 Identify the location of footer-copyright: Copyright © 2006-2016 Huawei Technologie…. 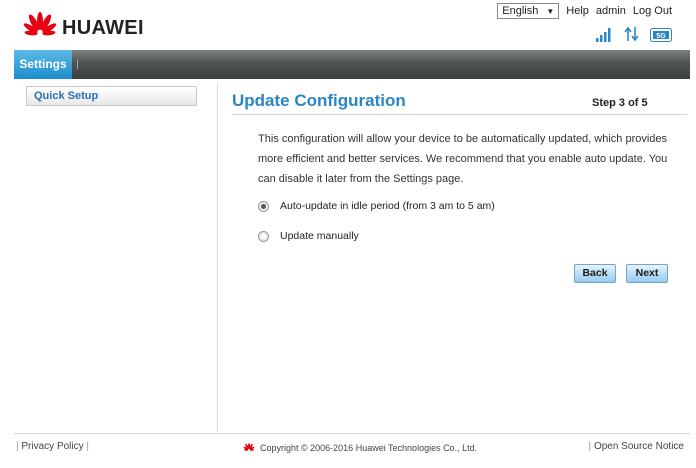
(359, 448).